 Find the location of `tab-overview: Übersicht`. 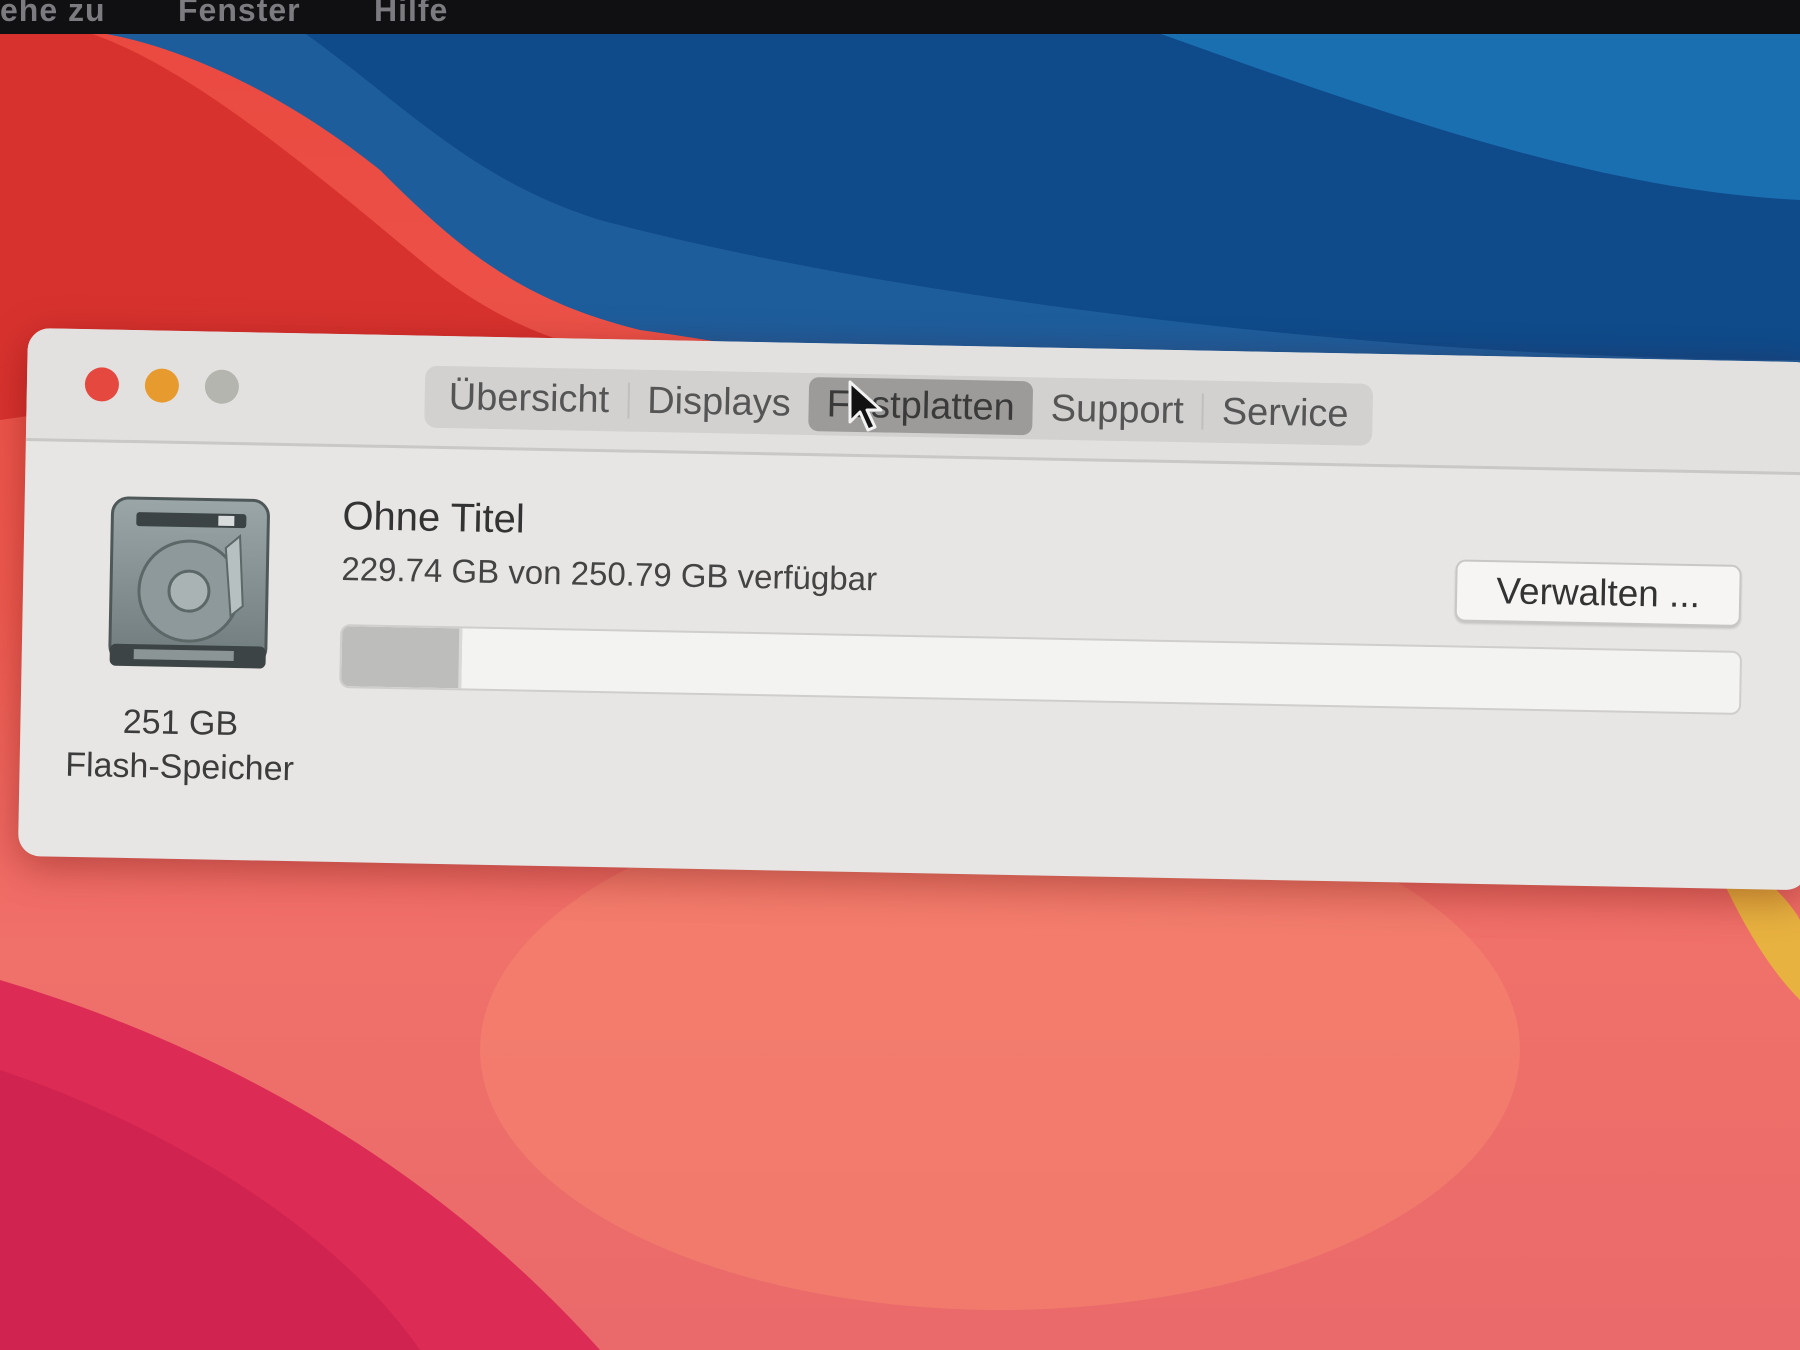

tab-overview: Übersicht is located at coordinates (529, 399).